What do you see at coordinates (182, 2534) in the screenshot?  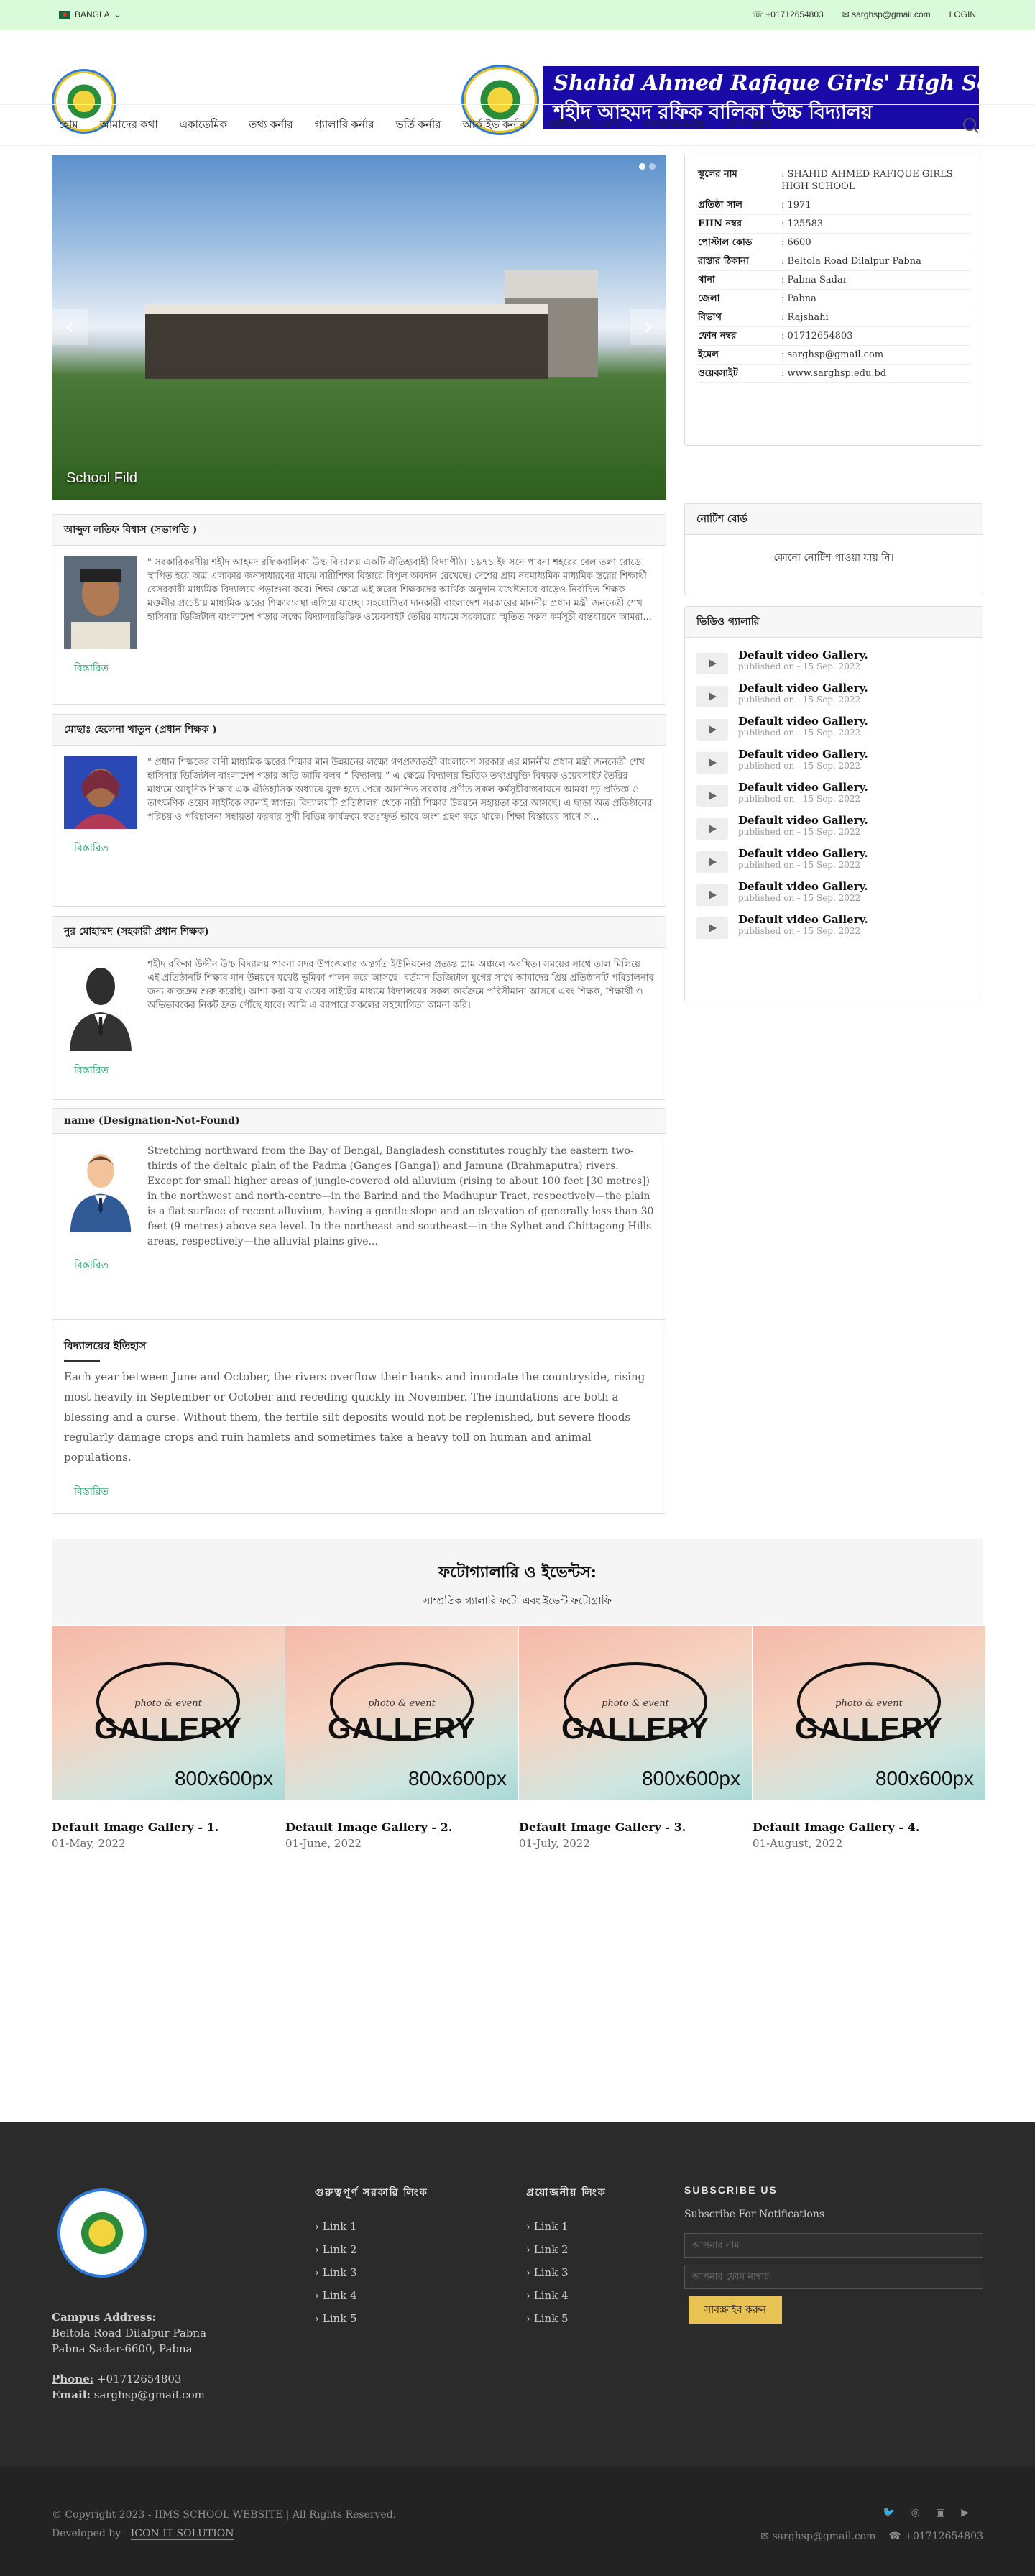 I see `developer-link: ICON IT SOLUTION` at bounding box center [182, 2534].